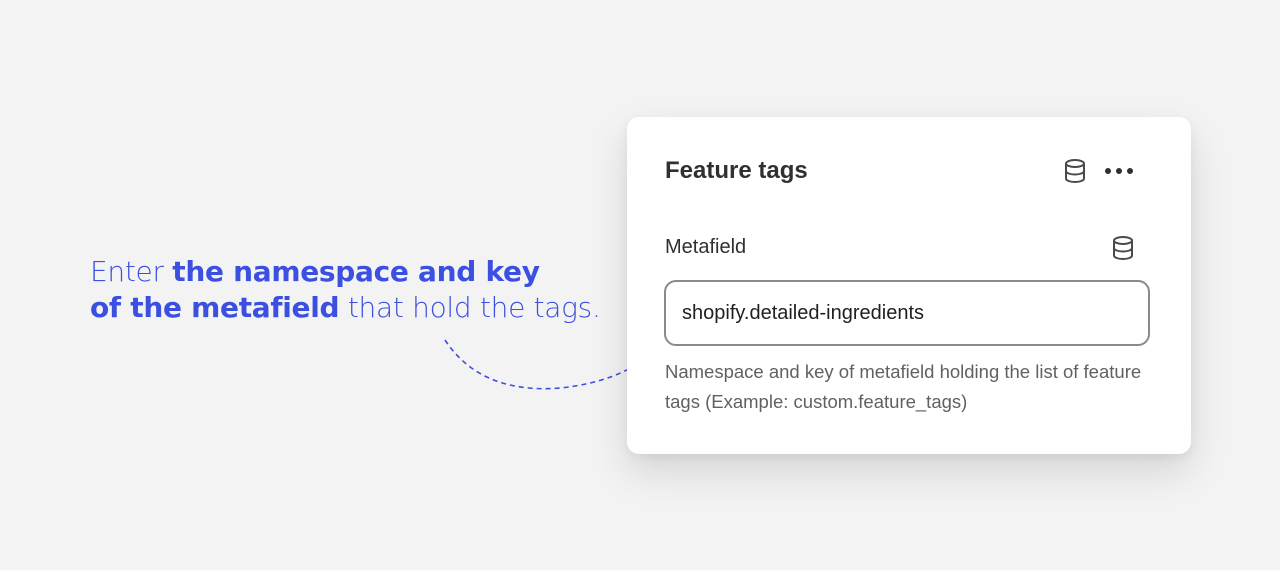 Image resolution: width=1280 pixels, height=570 pixels. I want to click on callout-line-2-bold: of the metafield, so click(215, 307).